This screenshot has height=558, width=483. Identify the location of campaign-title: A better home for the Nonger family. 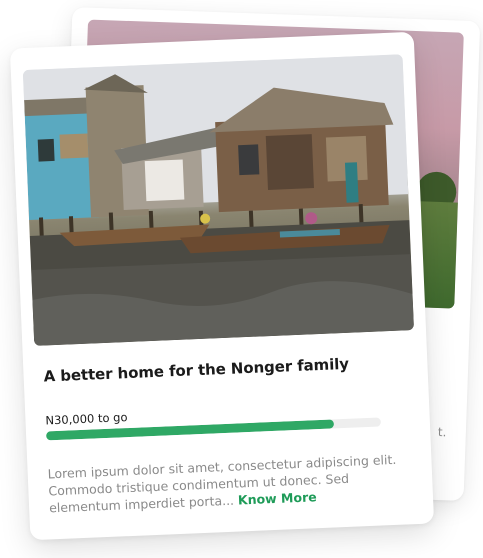
(196, 370).